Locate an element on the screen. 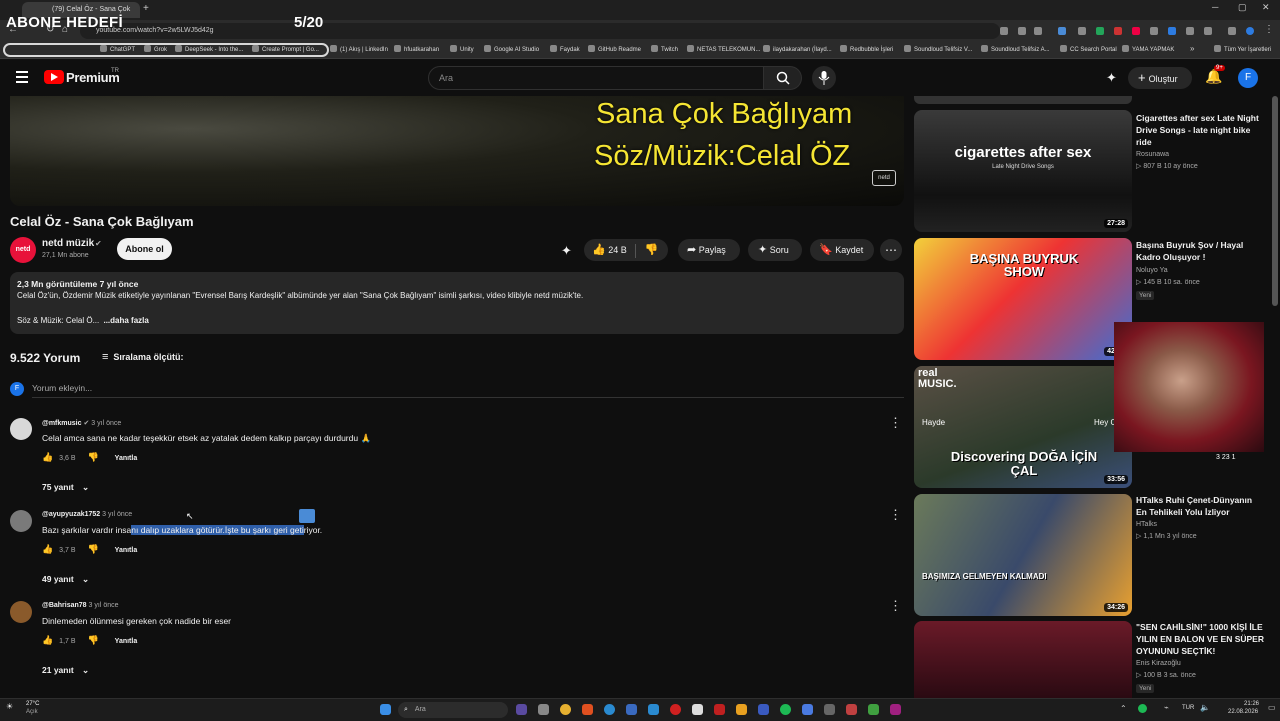 The image size is (1280, 721). bookmark-item: GitHub Readme is located at coordinates (614, 49).